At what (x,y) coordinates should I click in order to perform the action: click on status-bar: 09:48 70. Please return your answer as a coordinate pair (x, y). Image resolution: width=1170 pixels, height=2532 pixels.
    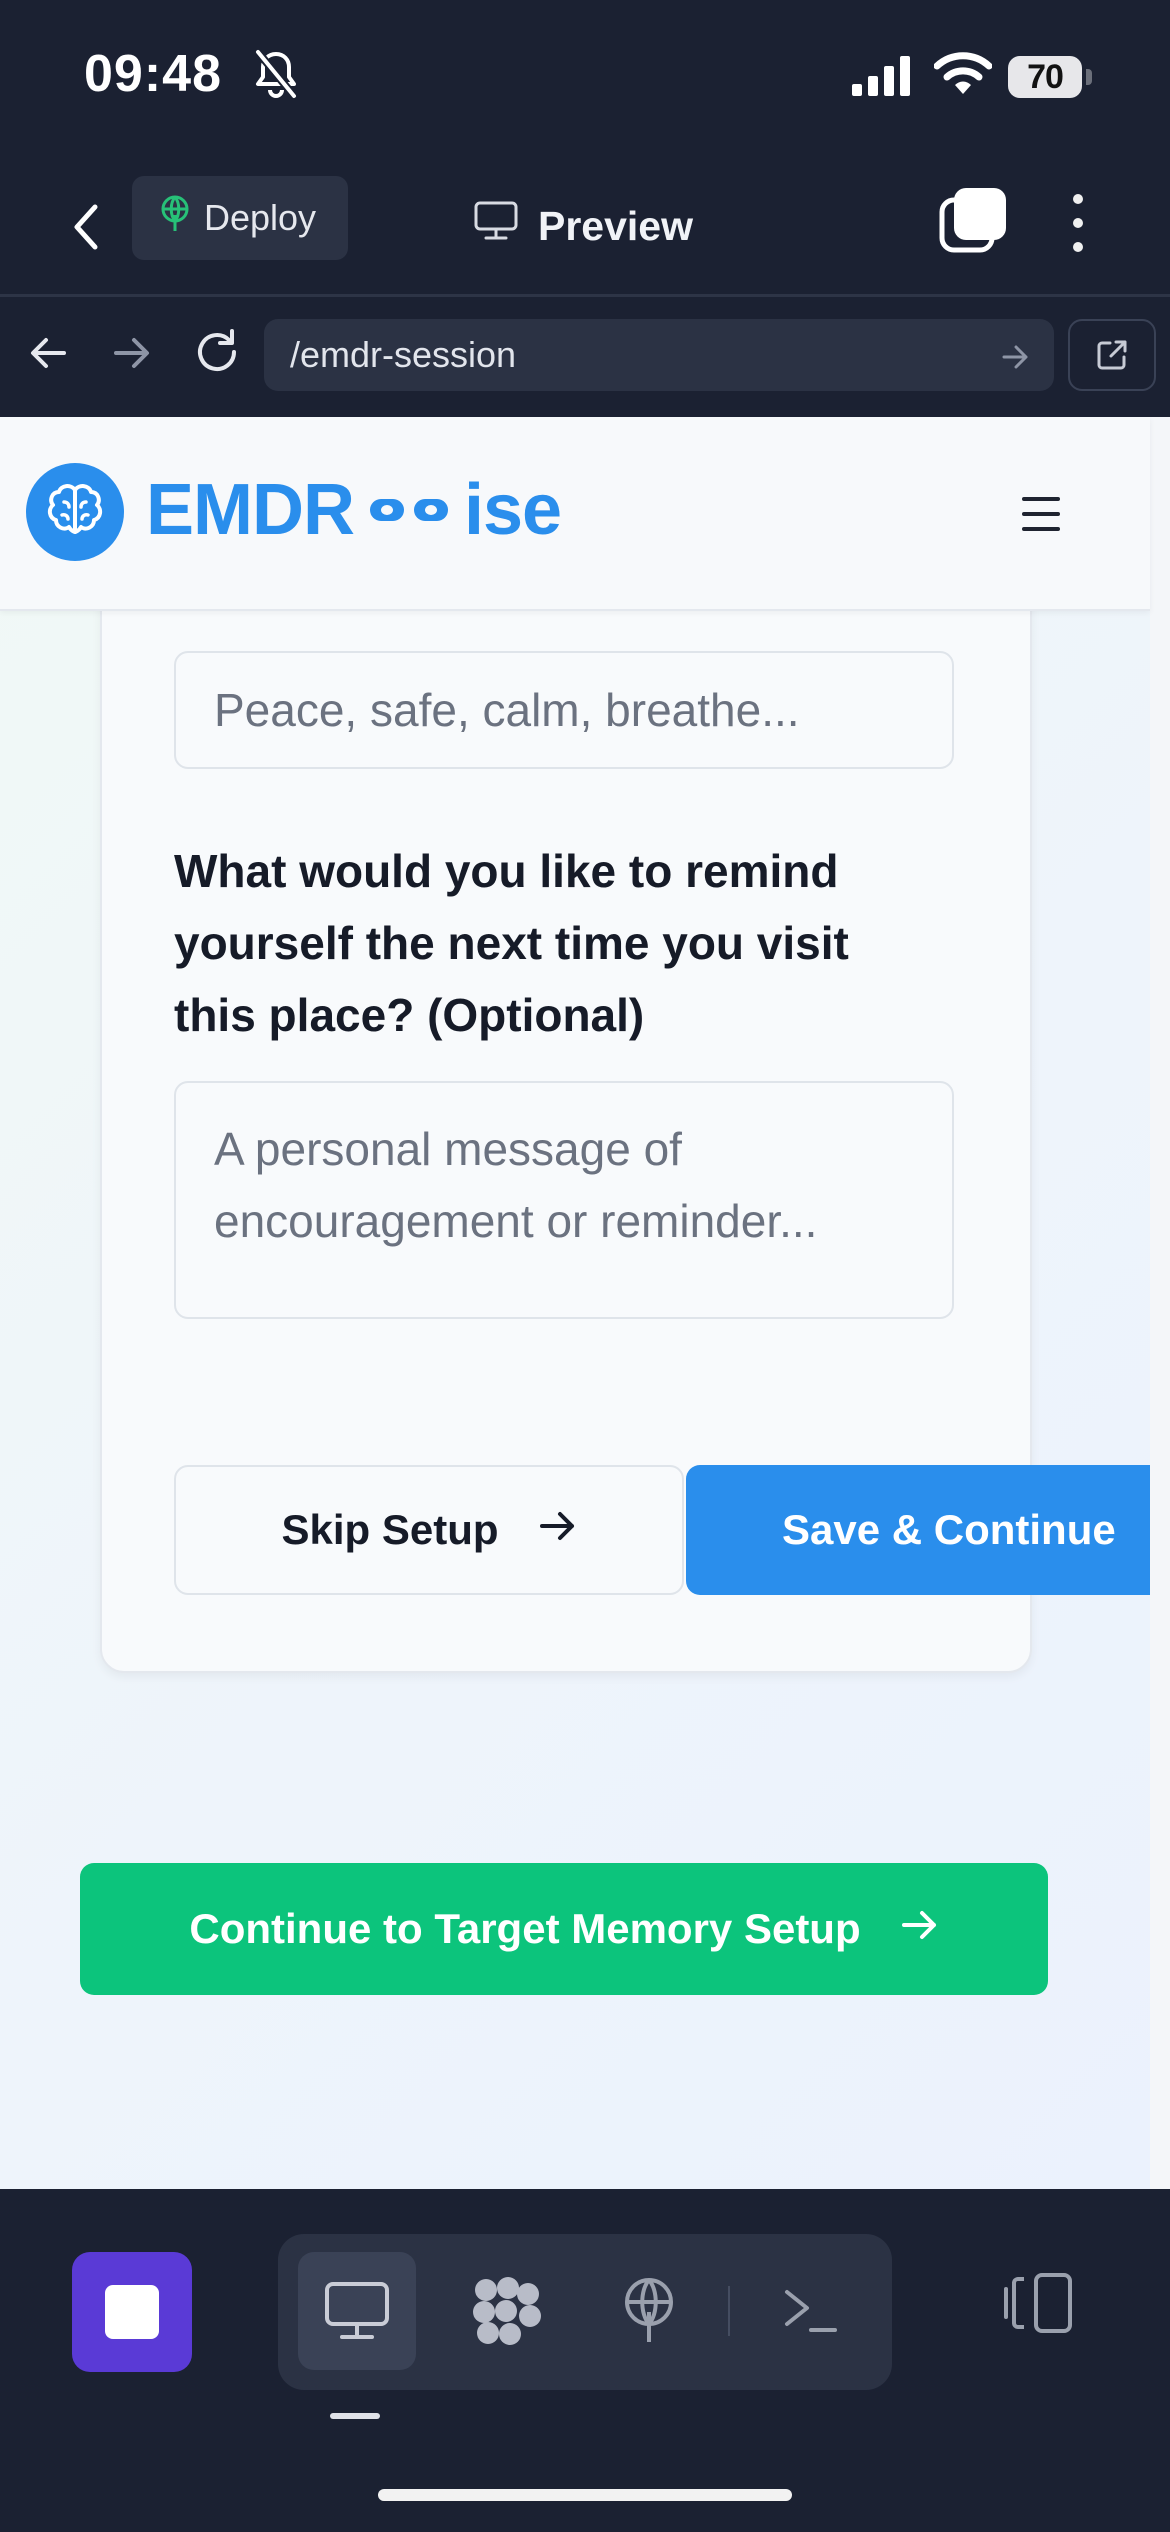
    Looking at the image, I should click on (585, 80).